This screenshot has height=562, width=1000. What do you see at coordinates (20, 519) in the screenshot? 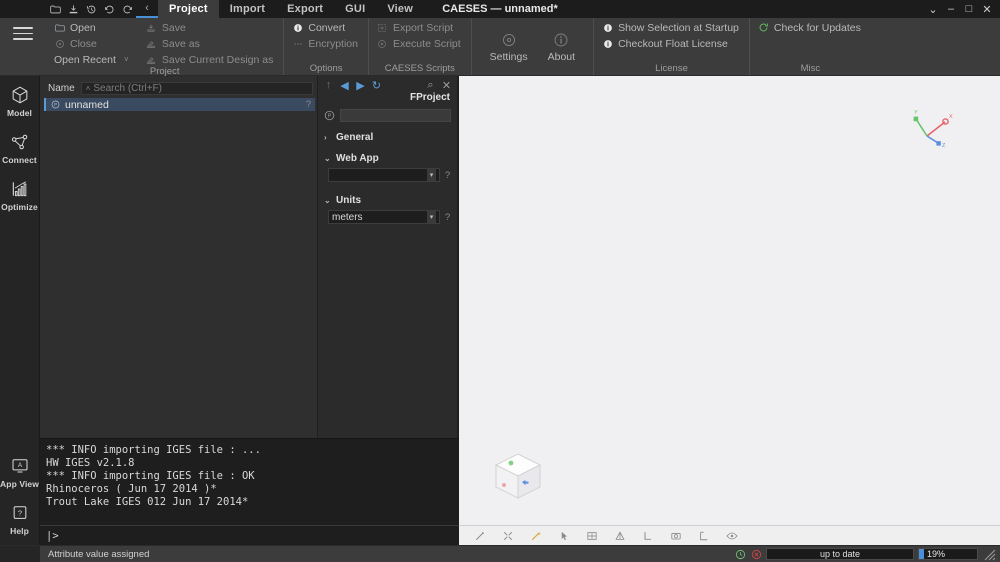
I see `rail-item-help: ? Help` at bounding box center [20, 519].